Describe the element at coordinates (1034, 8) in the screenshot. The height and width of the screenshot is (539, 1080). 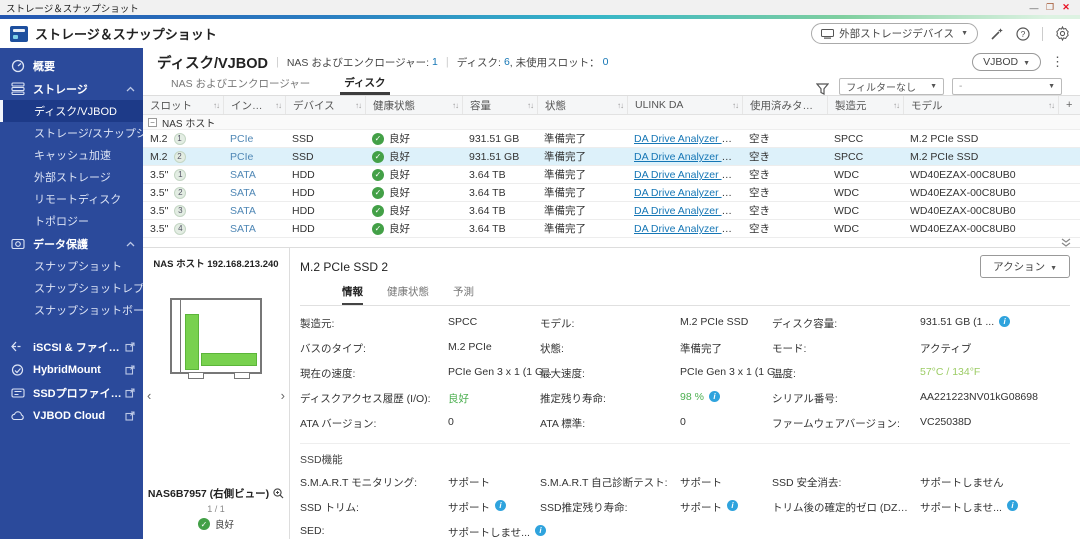
I see `minimize-button: —` at that location.